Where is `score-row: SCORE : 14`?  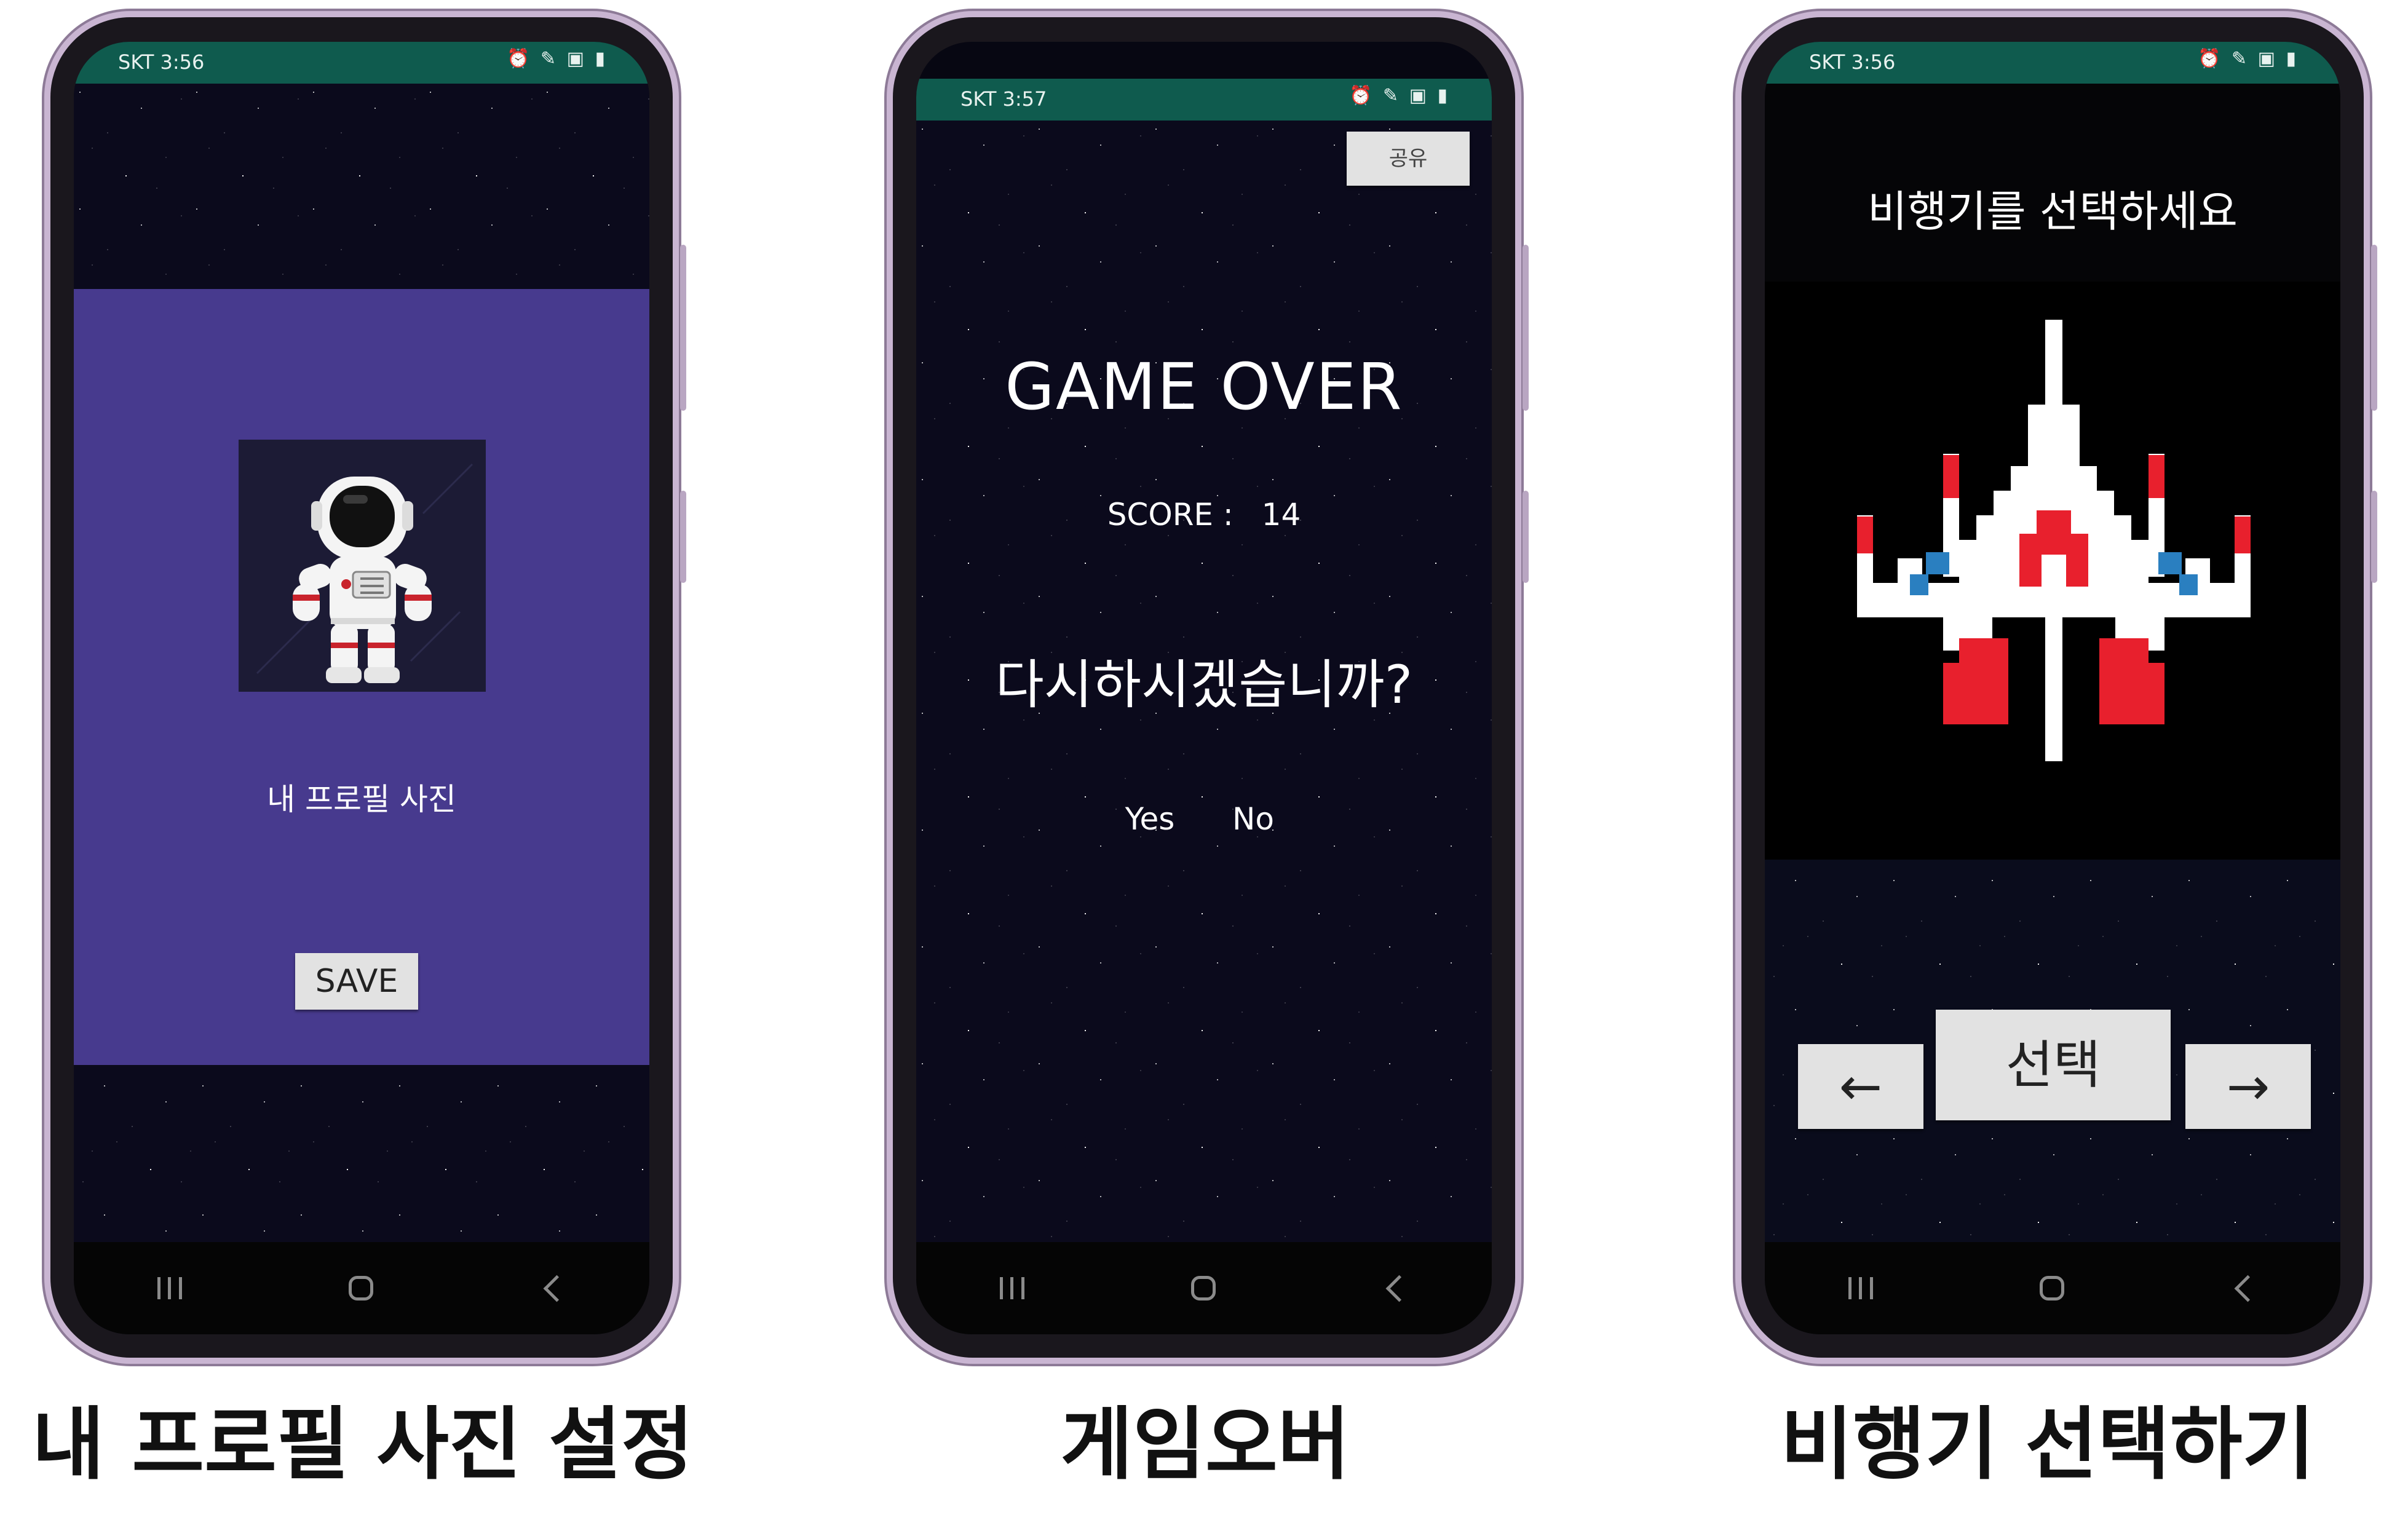
score-row: SCORE : 14 is located at coordinates (1204, 514).